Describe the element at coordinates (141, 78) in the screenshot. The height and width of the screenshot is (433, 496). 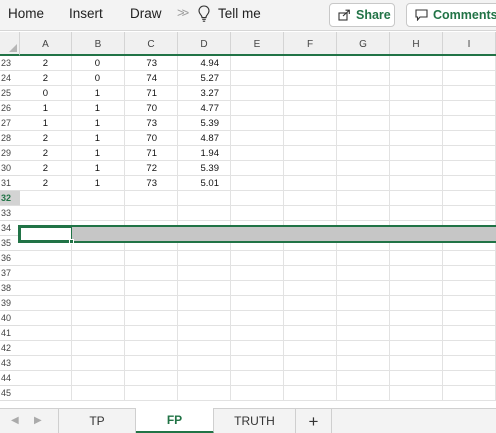
I see `cell-c24: 74` at that location.